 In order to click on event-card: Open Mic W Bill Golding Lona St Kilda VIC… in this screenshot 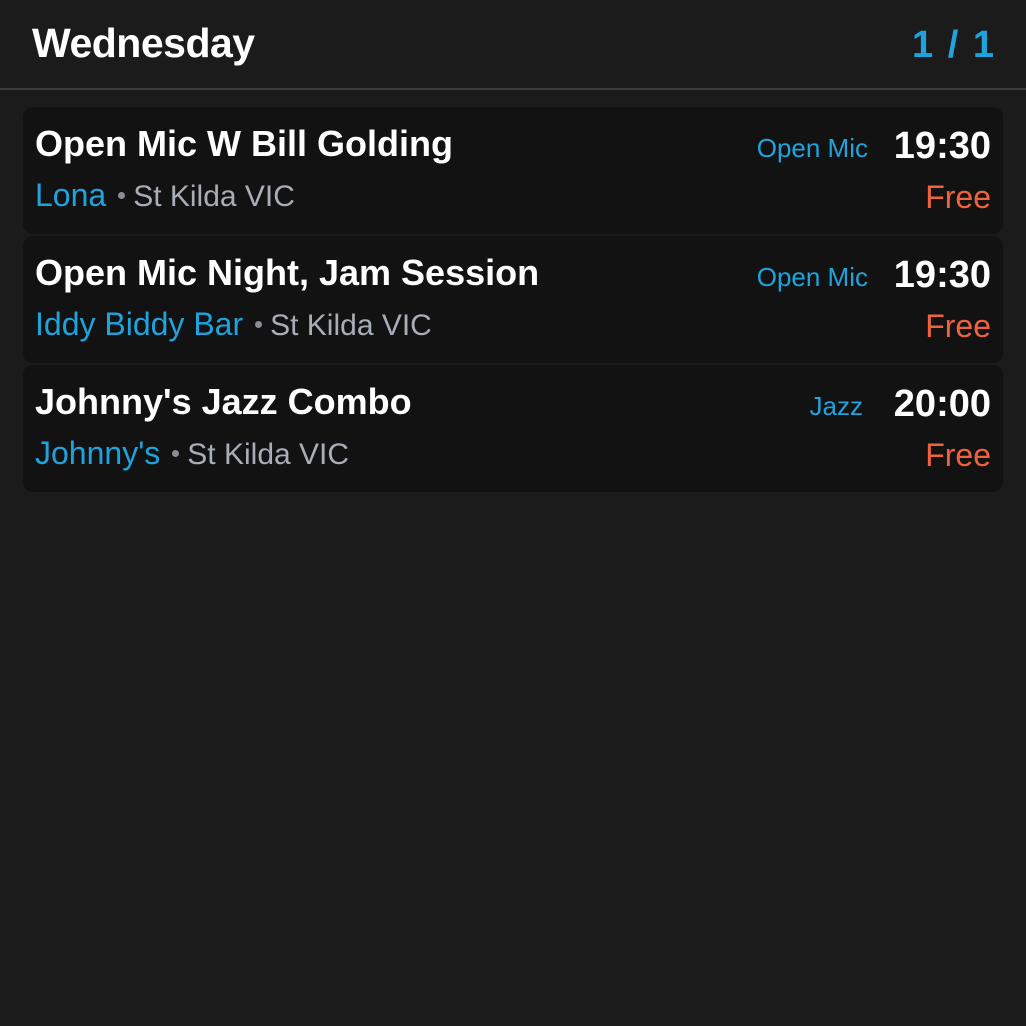, I will do `click(513, 170)`.